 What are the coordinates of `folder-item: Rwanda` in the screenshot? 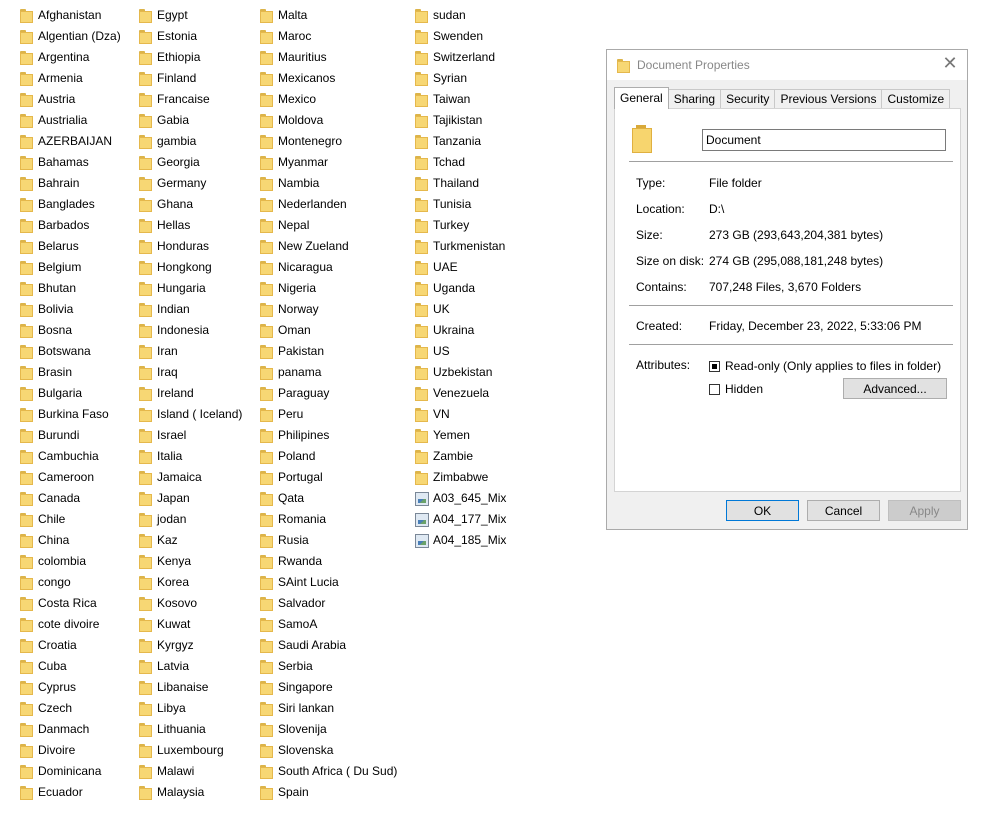 It's located at (328, 561).